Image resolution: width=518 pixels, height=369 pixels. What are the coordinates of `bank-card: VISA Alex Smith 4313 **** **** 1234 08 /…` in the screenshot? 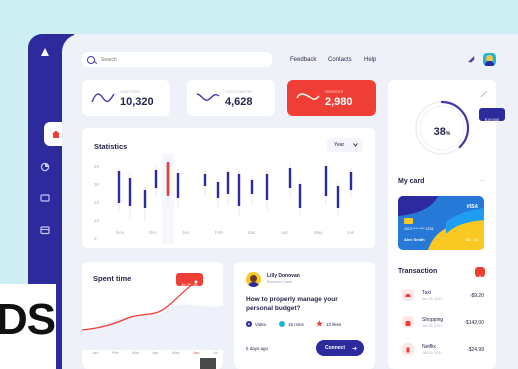 It's located at (441, 223).